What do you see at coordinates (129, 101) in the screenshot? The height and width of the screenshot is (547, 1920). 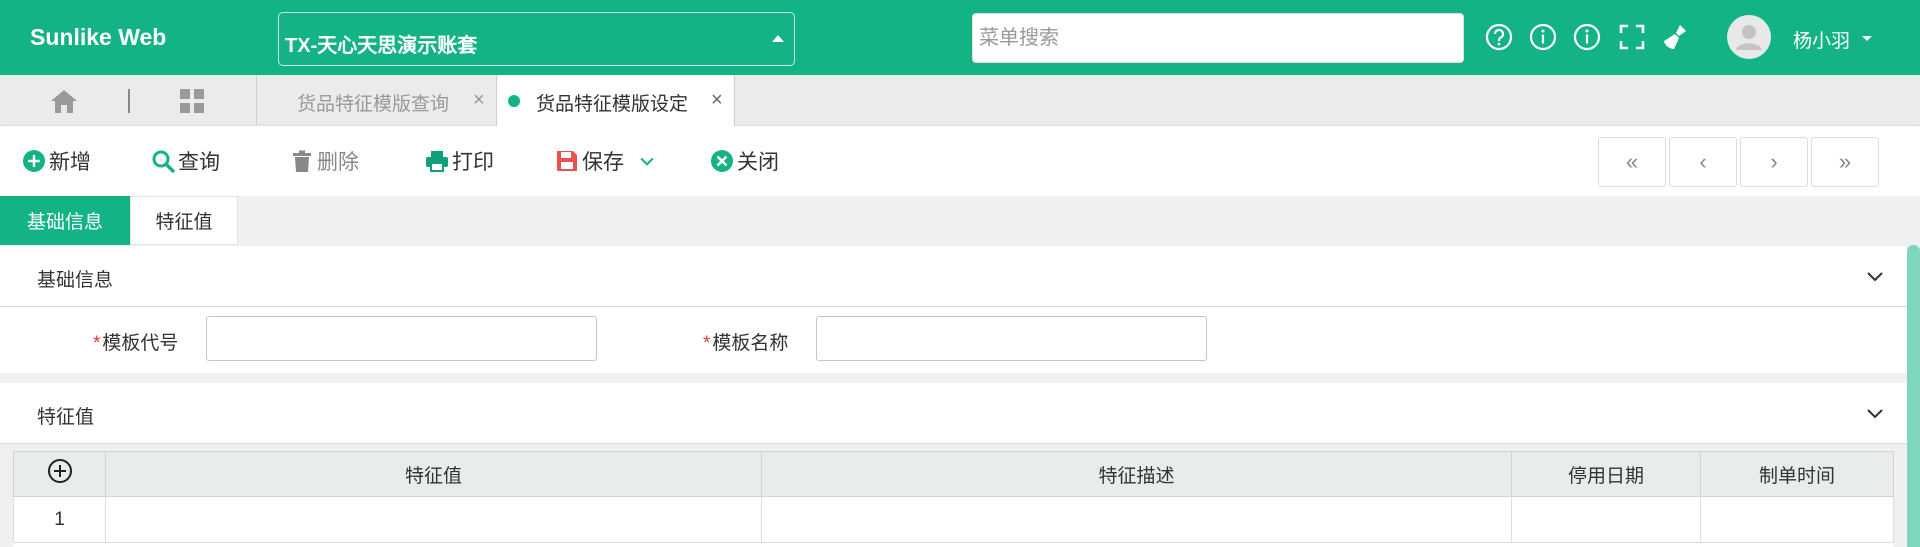 I see `tab-separator` at bounding box center [129, 101].